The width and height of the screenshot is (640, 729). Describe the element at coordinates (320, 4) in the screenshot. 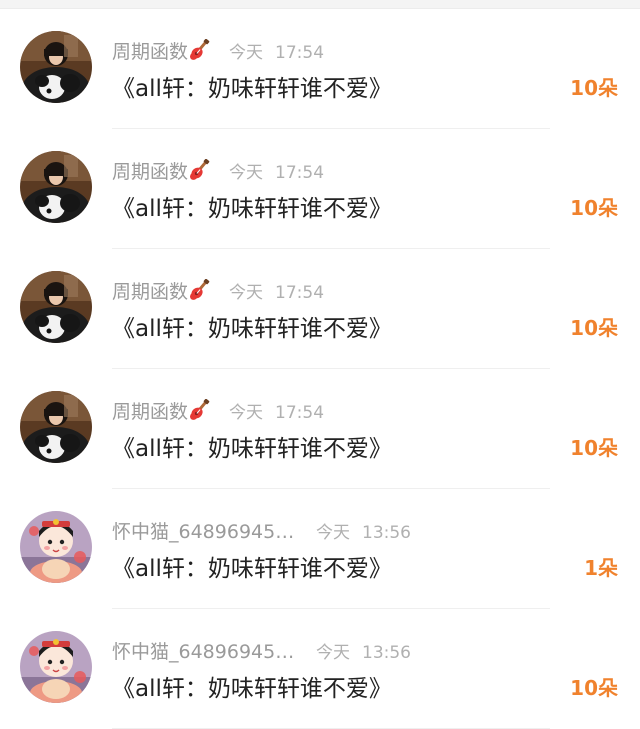

I see `top-strip` at that location.